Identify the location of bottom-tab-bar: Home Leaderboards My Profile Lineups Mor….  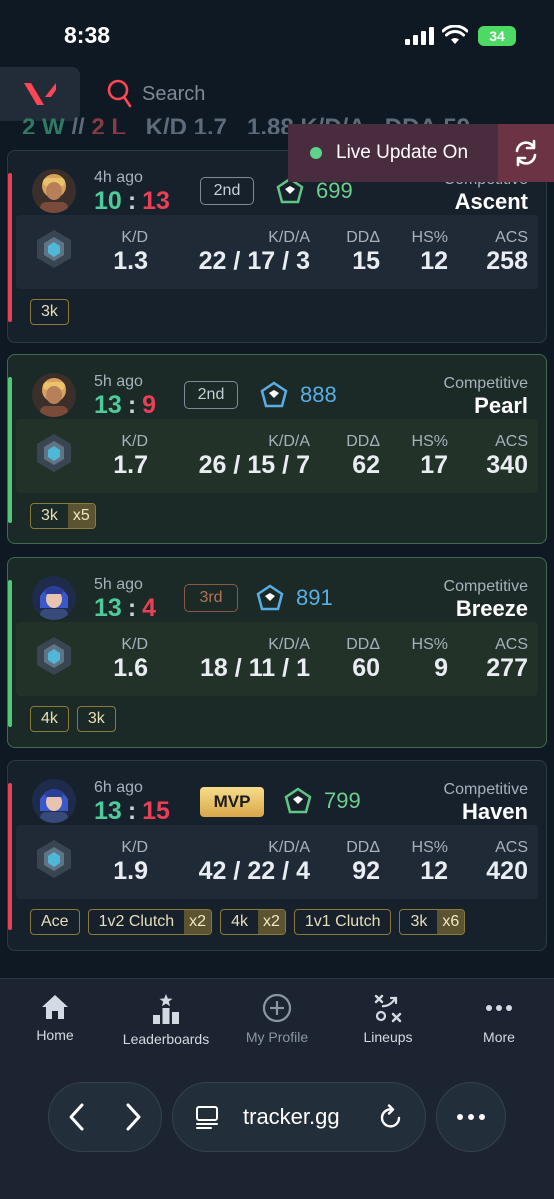
(277, 1018).